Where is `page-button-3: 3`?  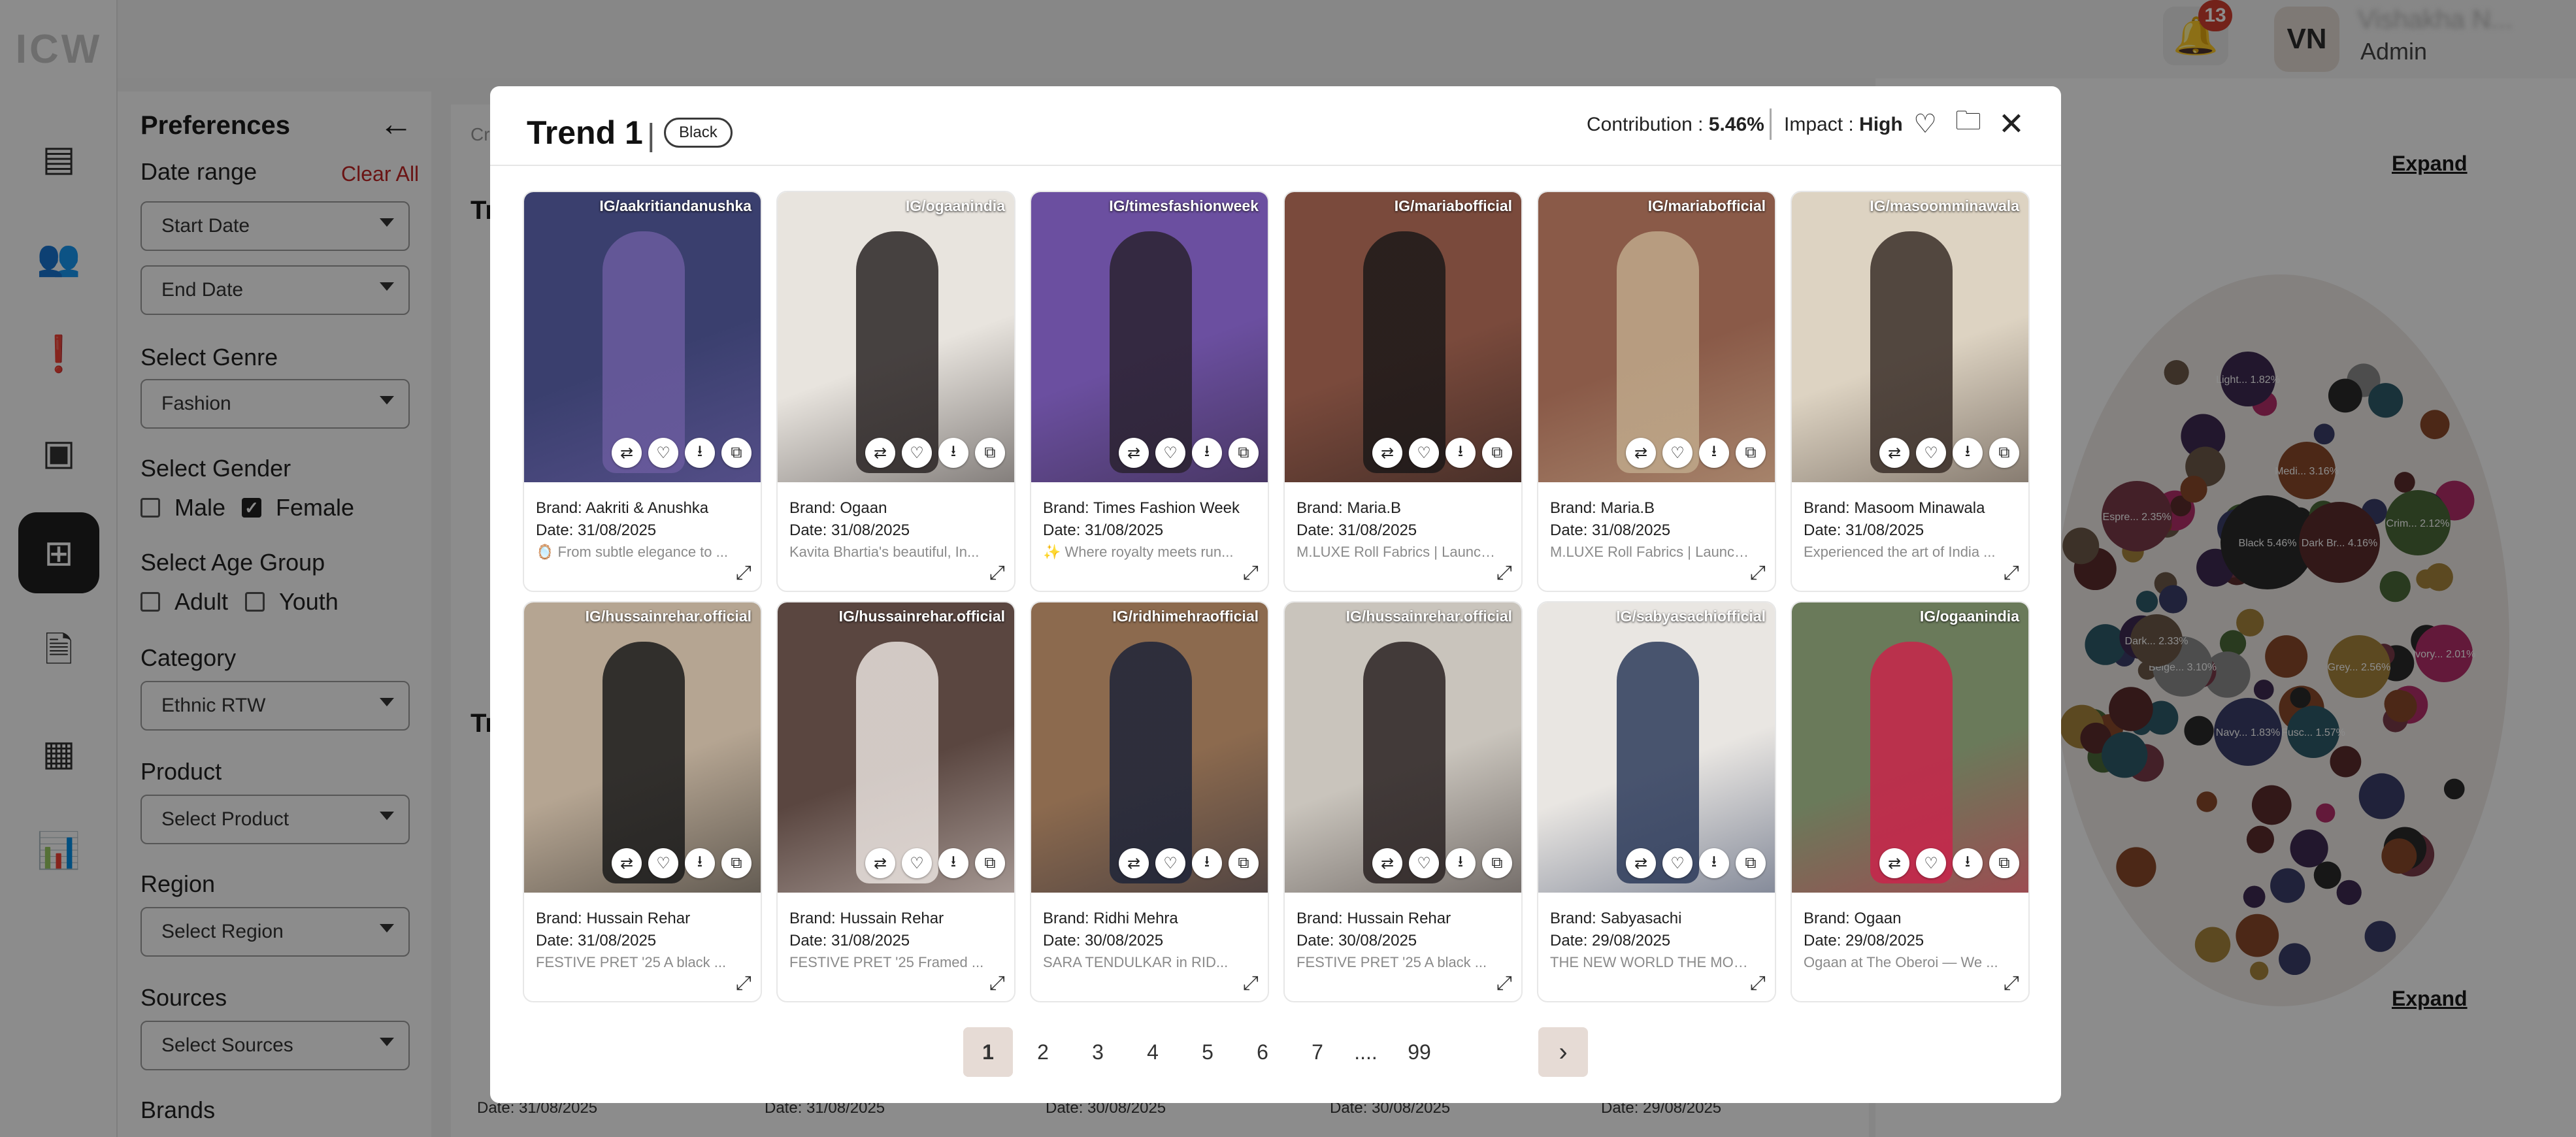 page-button-3: 3 is located at coordinates (1098, 1052).